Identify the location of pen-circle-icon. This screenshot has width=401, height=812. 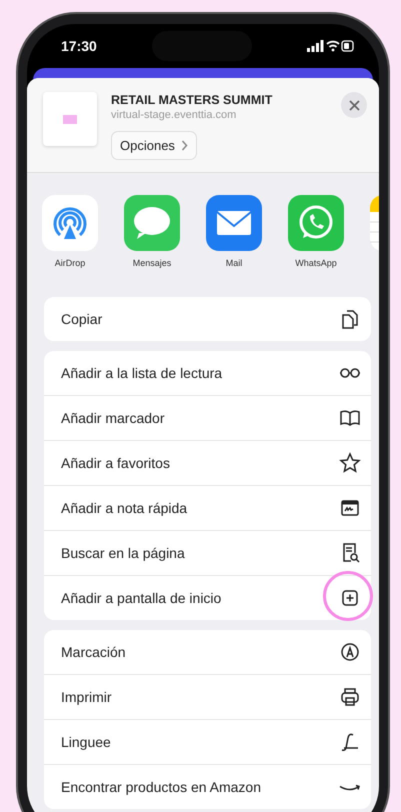
(350, 652).